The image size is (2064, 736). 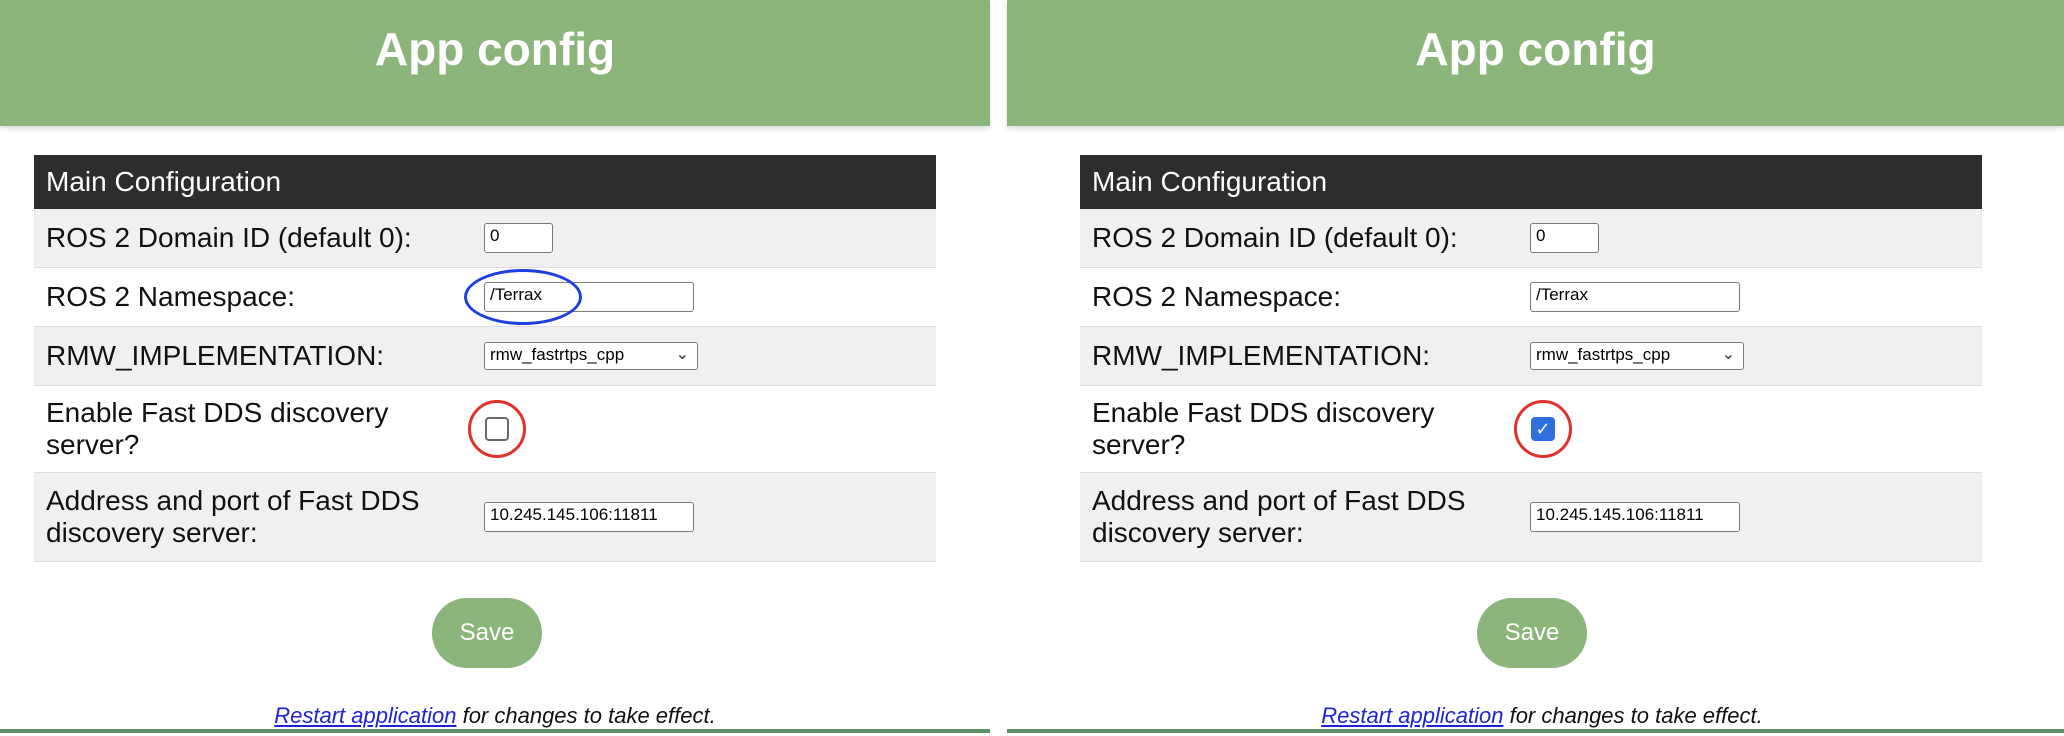 I want to click on discovery-enable-row: Enable Fast DDS discovery server?, so click(x=485, y=429).